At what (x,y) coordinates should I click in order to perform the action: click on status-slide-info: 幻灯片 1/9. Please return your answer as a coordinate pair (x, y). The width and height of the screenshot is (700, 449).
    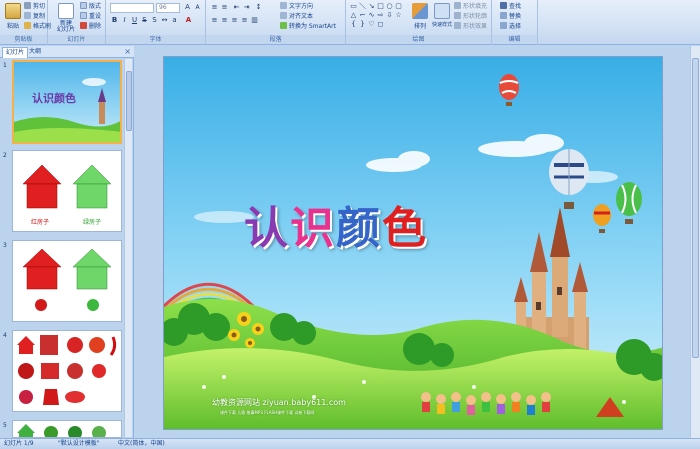
    Looking at the image, I should click on (19, 443).